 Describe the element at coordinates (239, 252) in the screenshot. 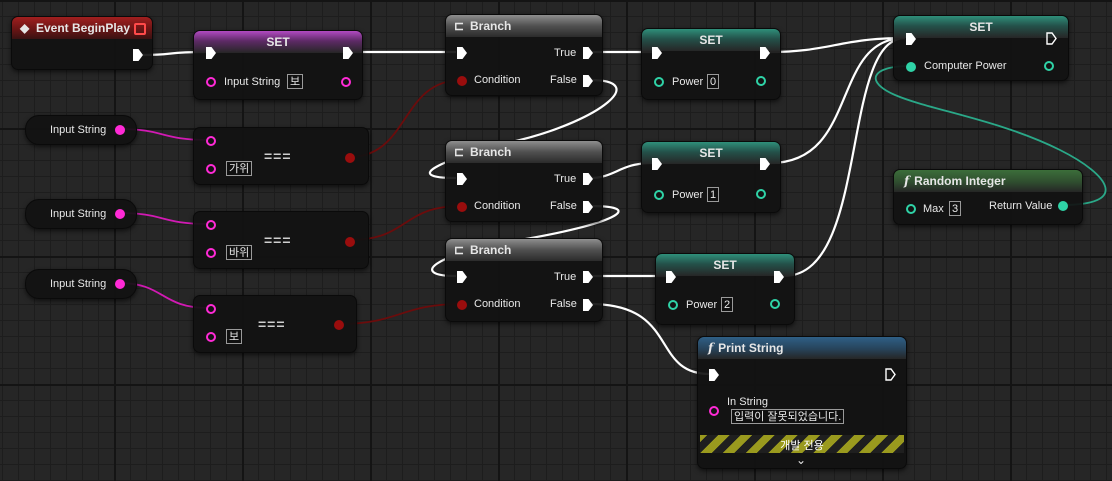

I see `compare-value-field: 바위` at that location.